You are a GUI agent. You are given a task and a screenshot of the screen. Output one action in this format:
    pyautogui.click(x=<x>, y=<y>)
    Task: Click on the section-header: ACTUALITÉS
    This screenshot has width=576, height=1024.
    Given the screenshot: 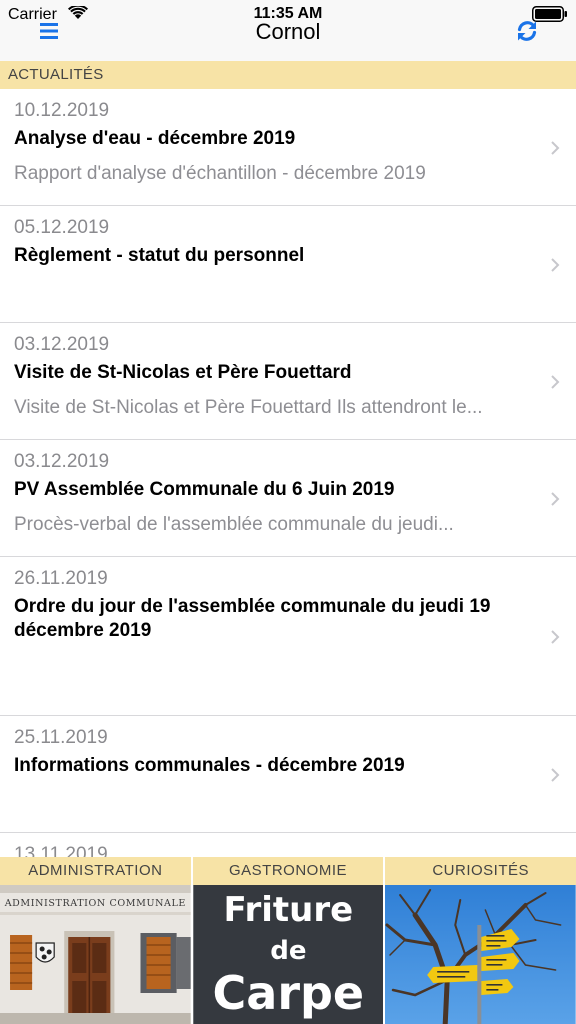 What is the action you would take?
    pyautogui.click(x=288, y=75)
    